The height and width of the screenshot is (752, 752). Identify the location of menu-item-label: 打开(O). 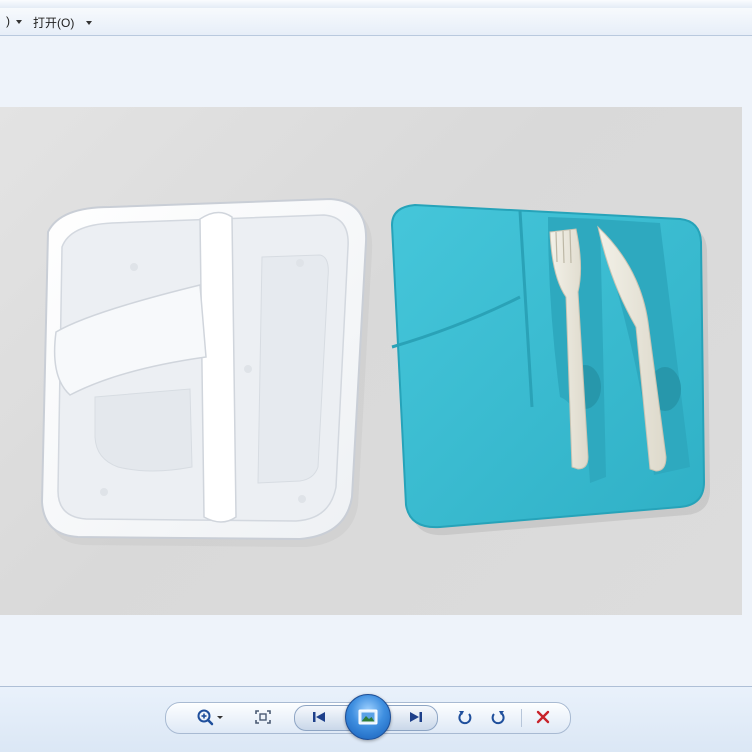
(54, 23).